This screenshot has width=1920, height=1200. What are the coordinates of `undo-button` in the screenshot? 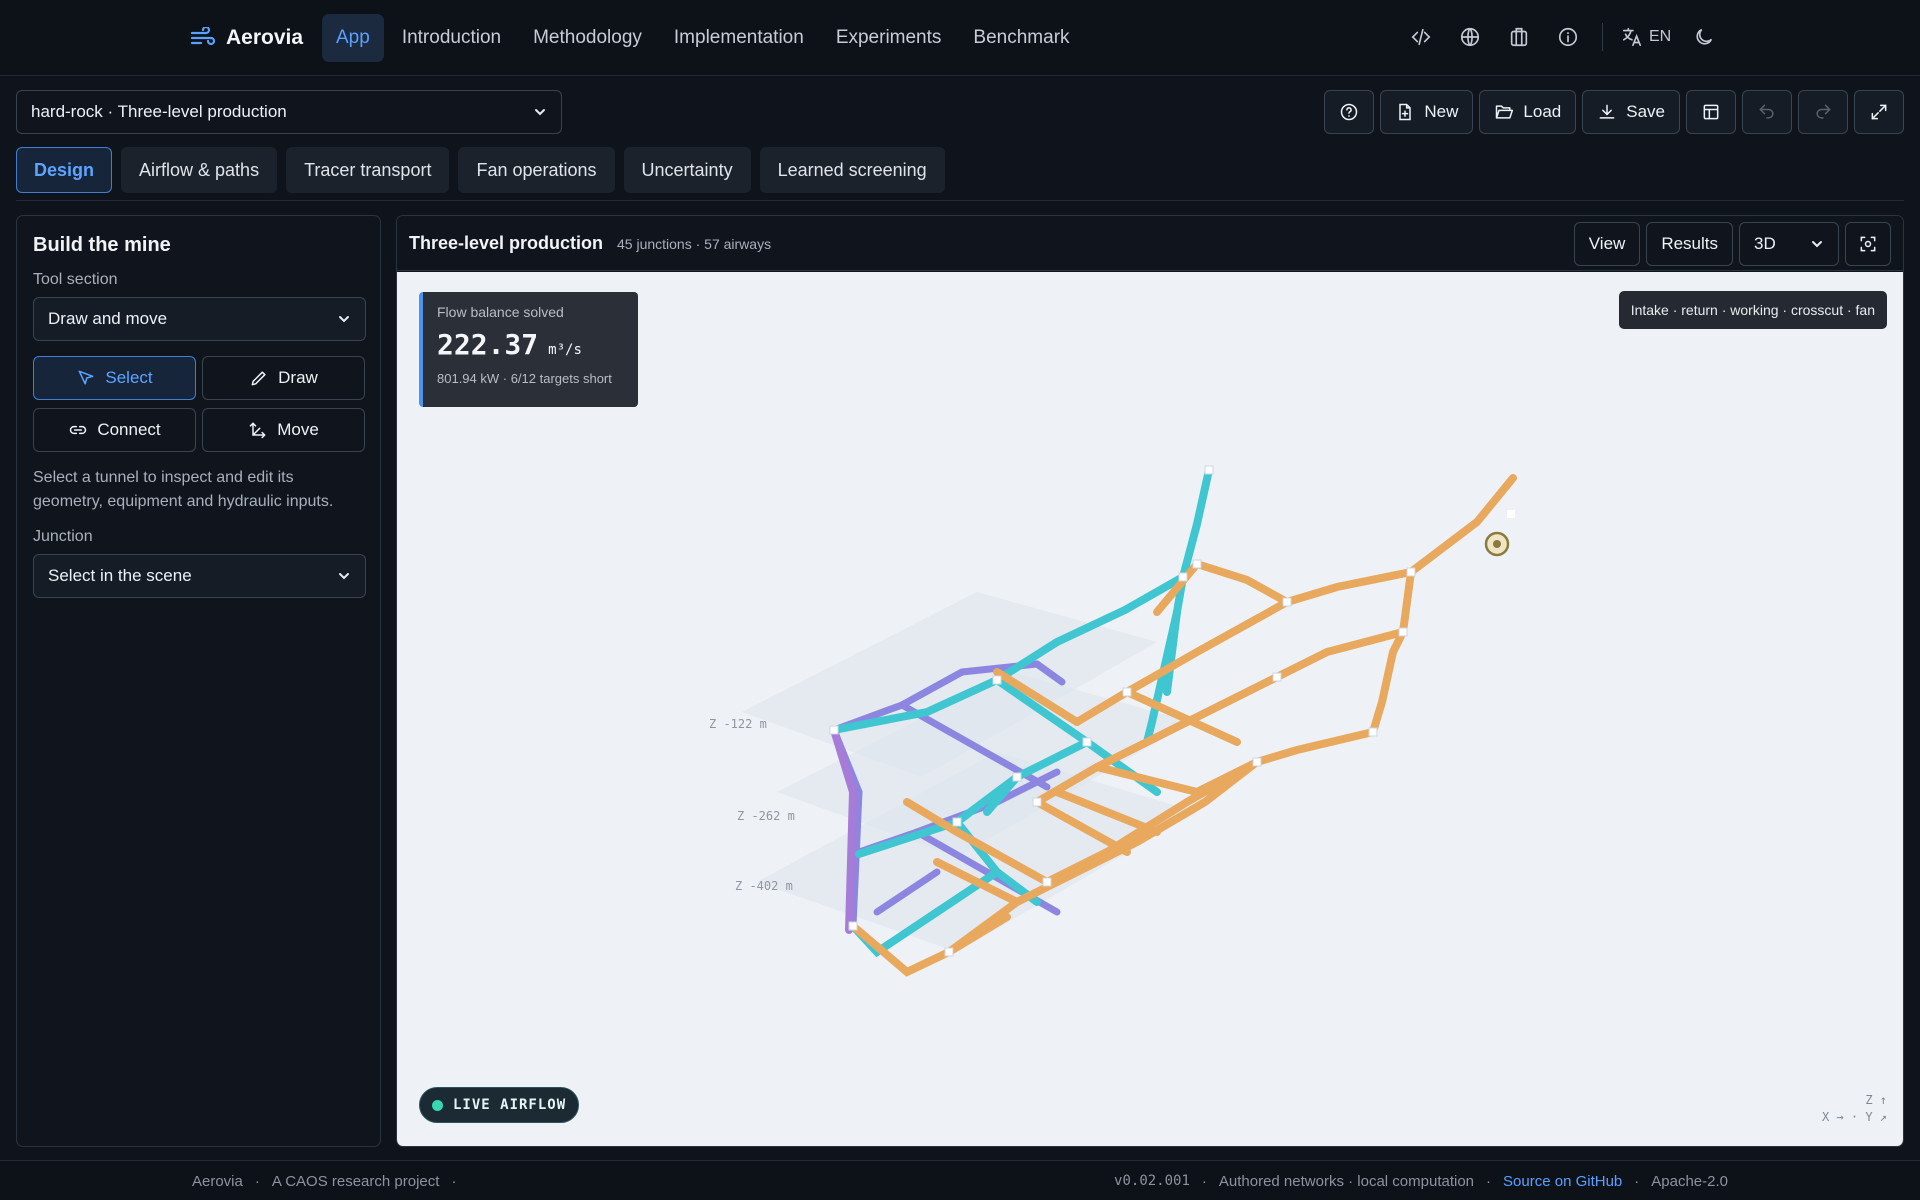 It's located at (1767, 112).